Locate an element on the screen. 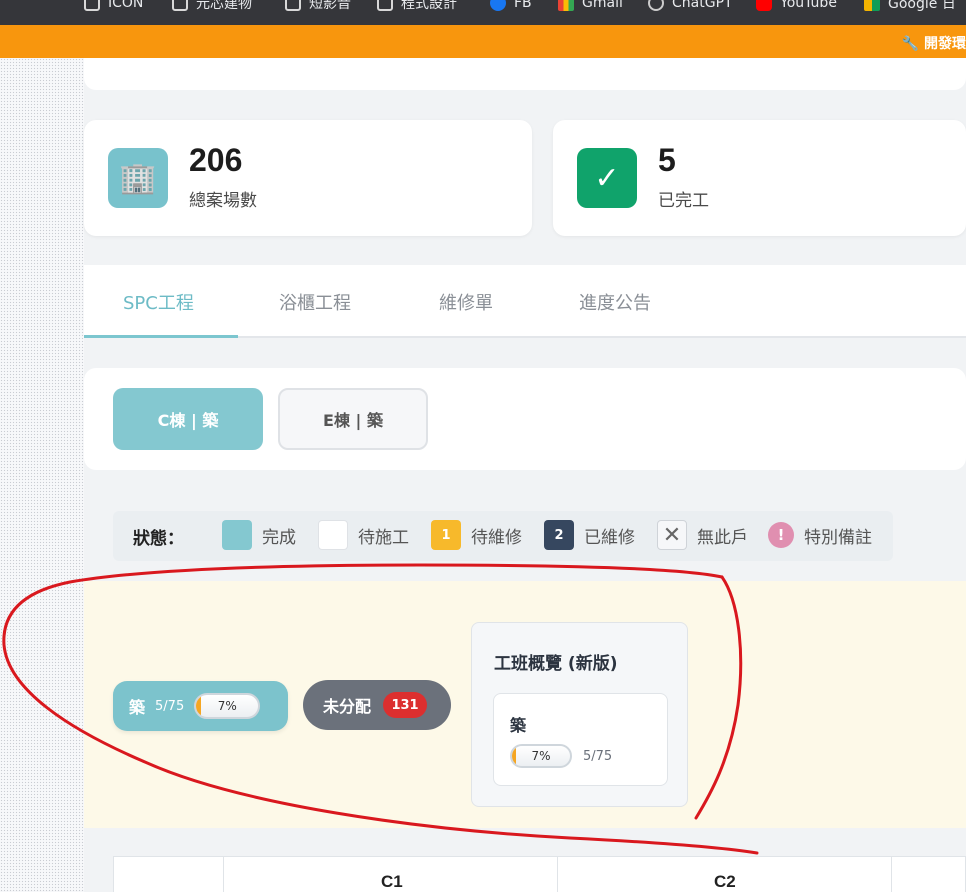 This screenshot has width=966, height=892. legend-title: 狀態： is located at coordinates (158, 539).